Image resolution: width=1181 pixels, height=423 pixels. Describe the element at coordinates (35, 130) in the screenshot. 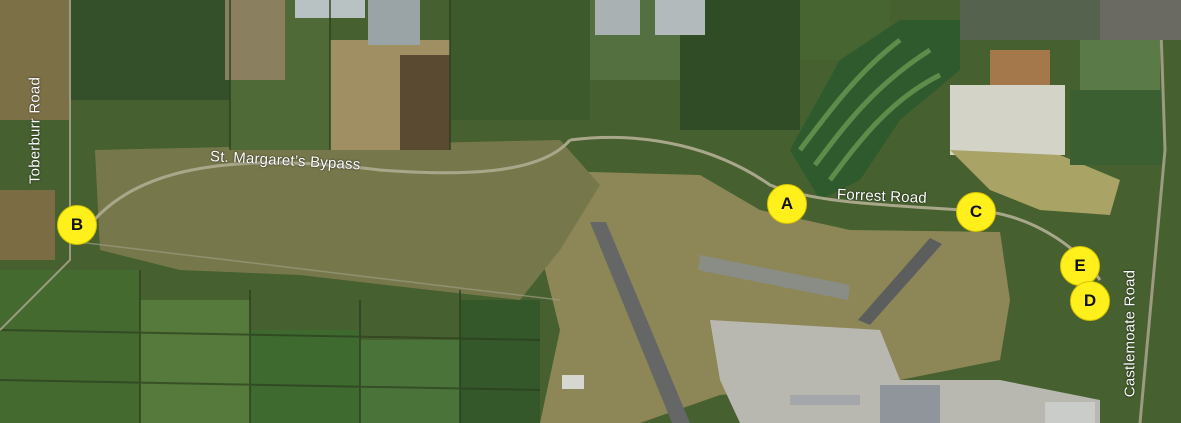

I see `toberburr-road-label: Toberburr Road` at that location.